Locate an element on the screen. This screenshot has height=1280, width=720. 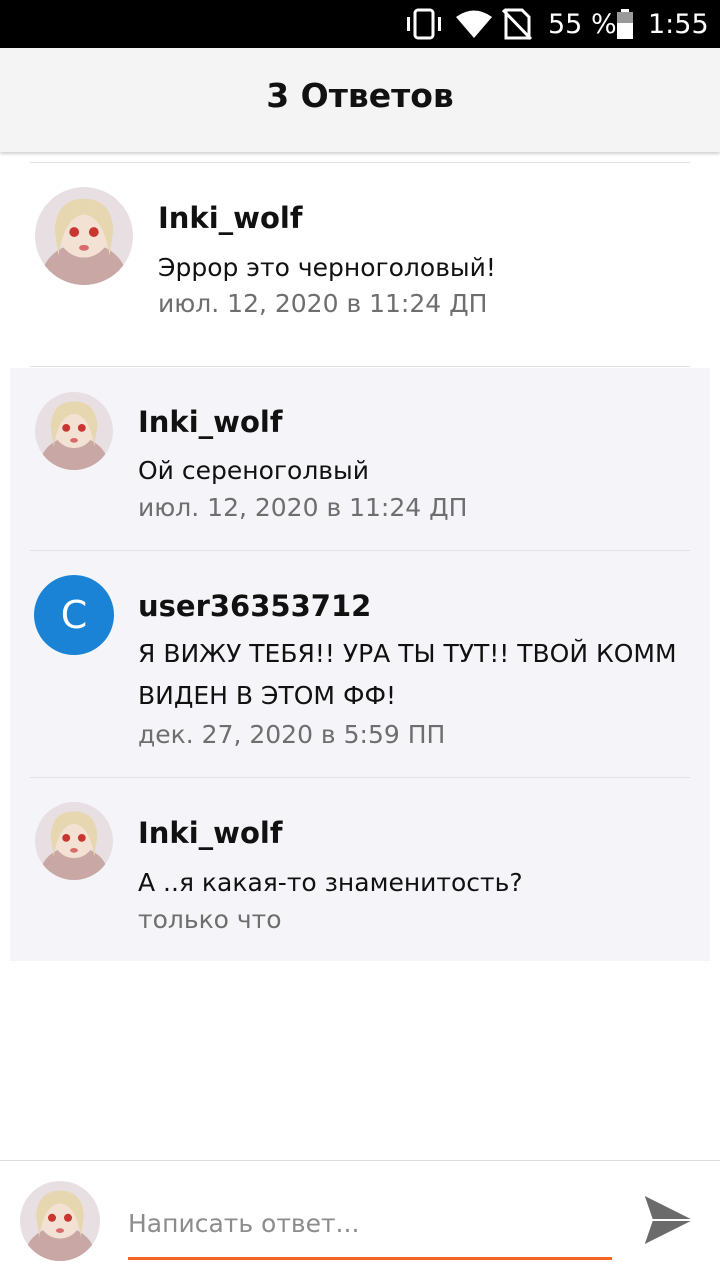
battery-percentage: 55 % is located at coordinates (582, 24).